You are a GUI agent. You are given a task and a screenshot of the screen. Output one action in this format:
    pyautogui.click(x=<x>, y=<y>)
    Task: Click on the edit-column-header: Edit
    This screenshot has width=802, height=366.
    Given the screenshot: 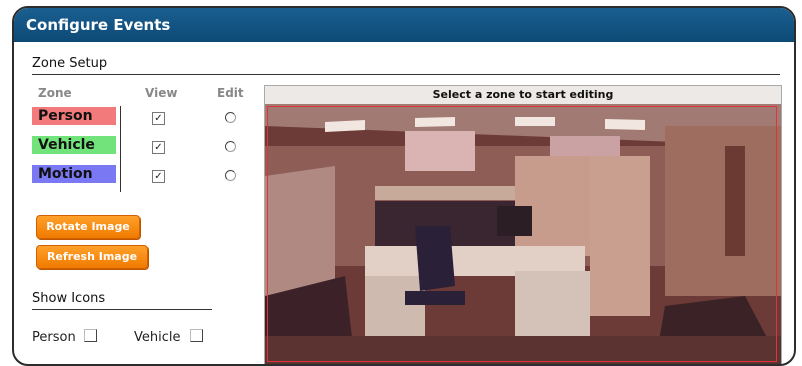 What is the action you would take?
    pyautogui.click(x=230, y=93)
    